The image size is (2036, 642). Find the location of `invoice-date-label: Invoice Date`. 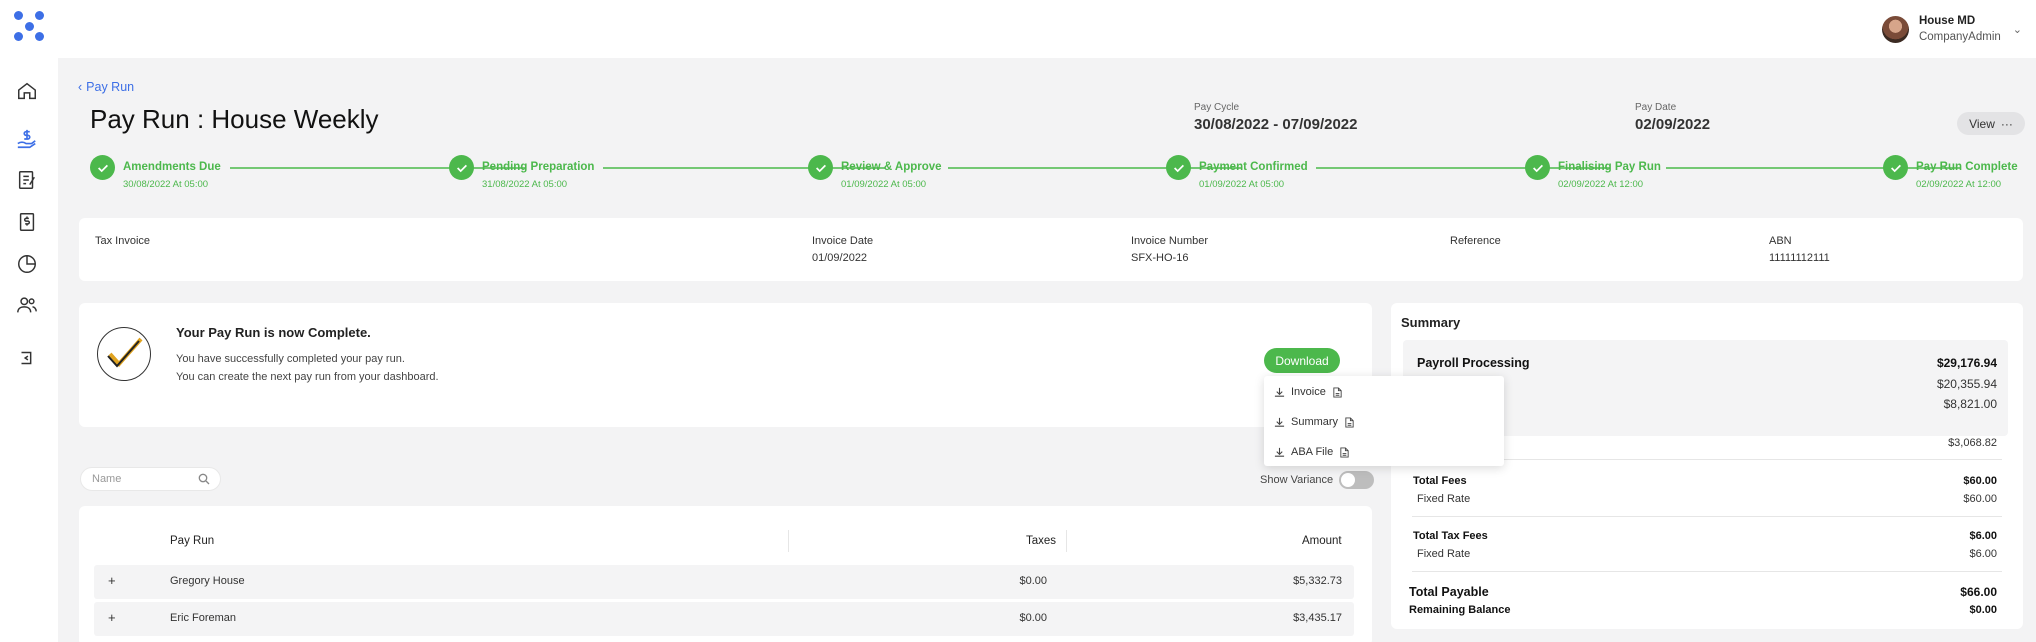

invoice-date-label: Invoice Date is located at coordinates (843, 241).